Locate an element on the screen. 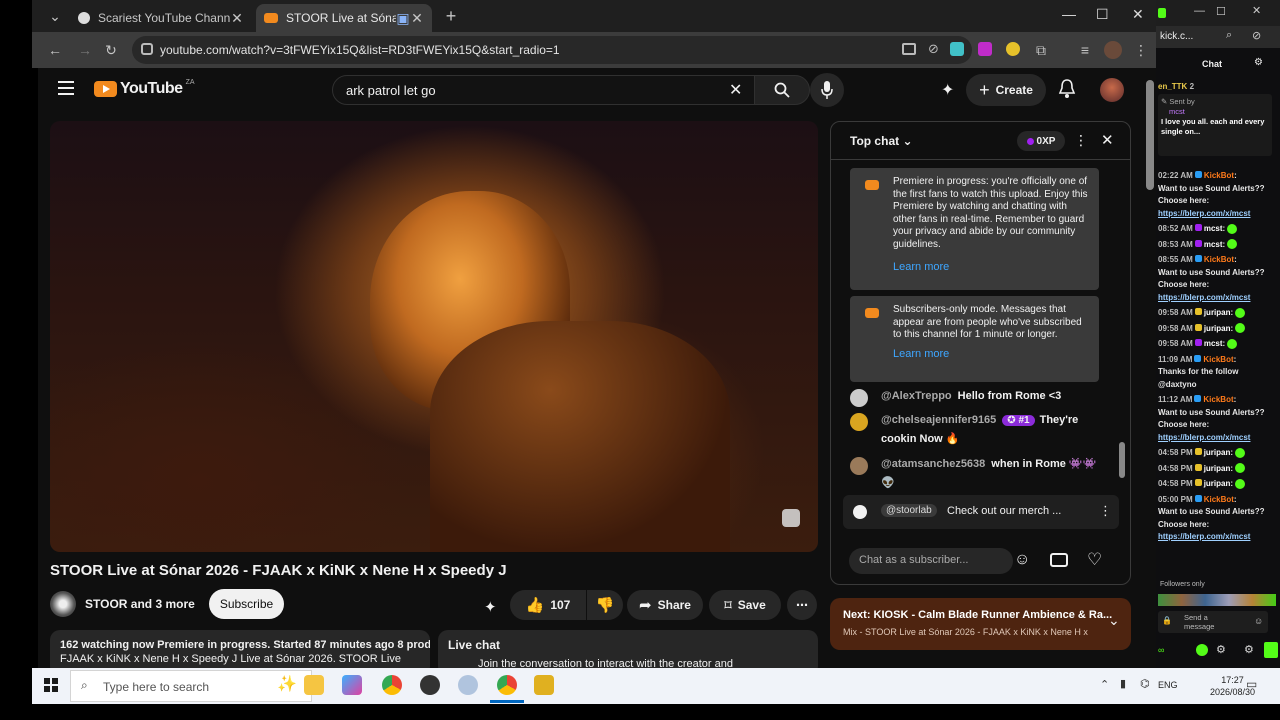 The image size is (1280, 720). reload-icon: ↻ is located at coordinates (111, 50).